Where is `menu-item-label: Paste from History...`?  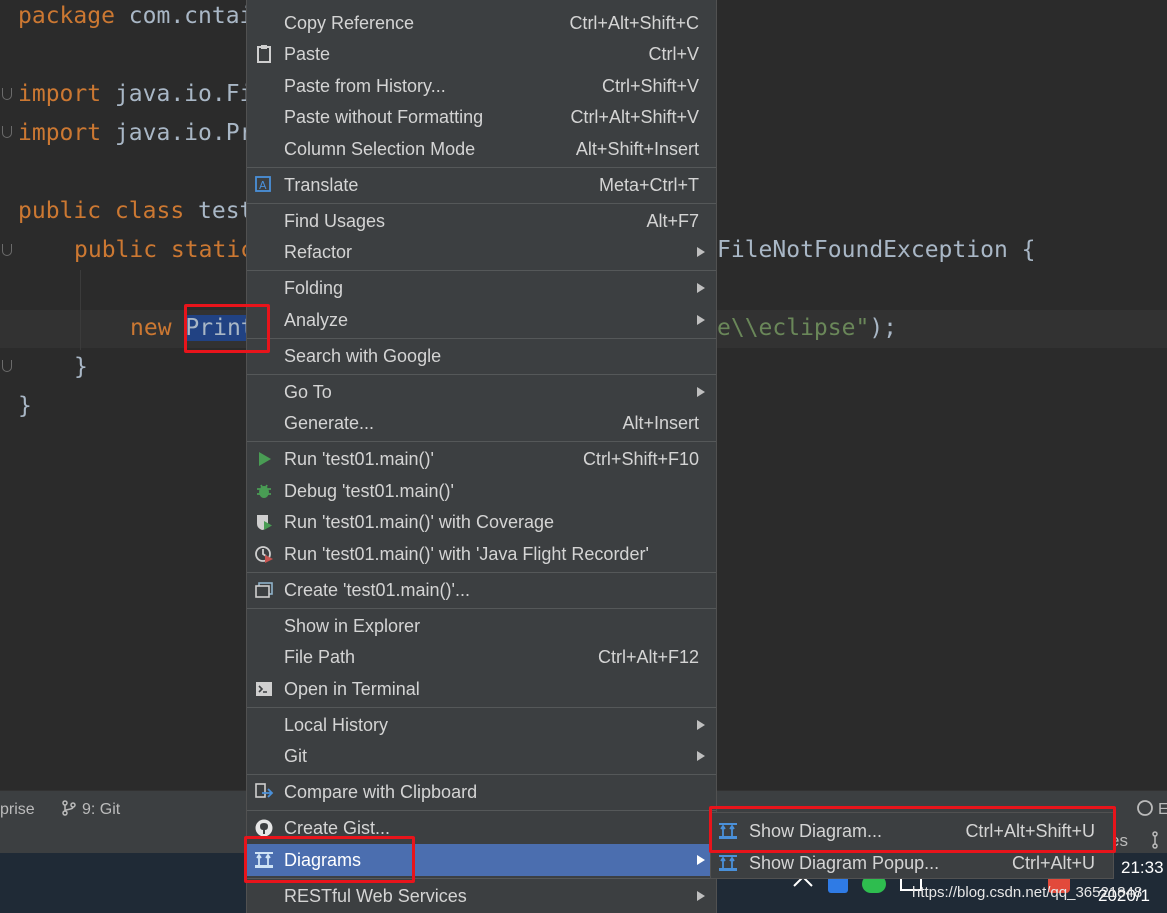 menu-item-label: Paste from History... is located at coordinates (365, 86).